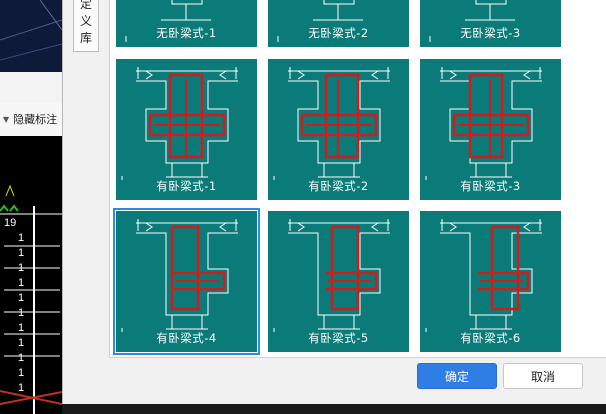  What do you see at coordinates (186, 338) in the screenshot?
I see `style-option-label: 有卧梁式-4` at bounding box center [186, 338].